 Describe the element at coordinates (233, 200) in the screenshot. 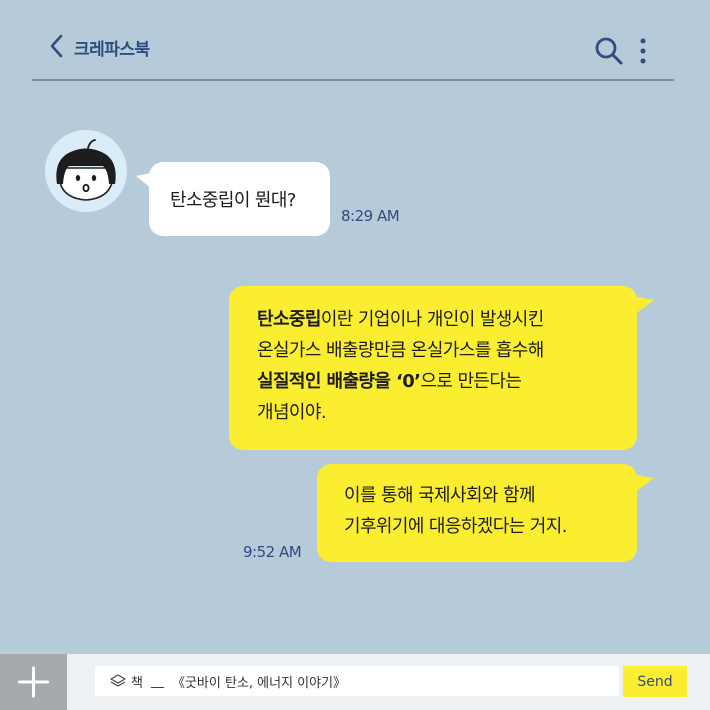

I see `message-text: 탄소중립이 뭔대?` at that location.